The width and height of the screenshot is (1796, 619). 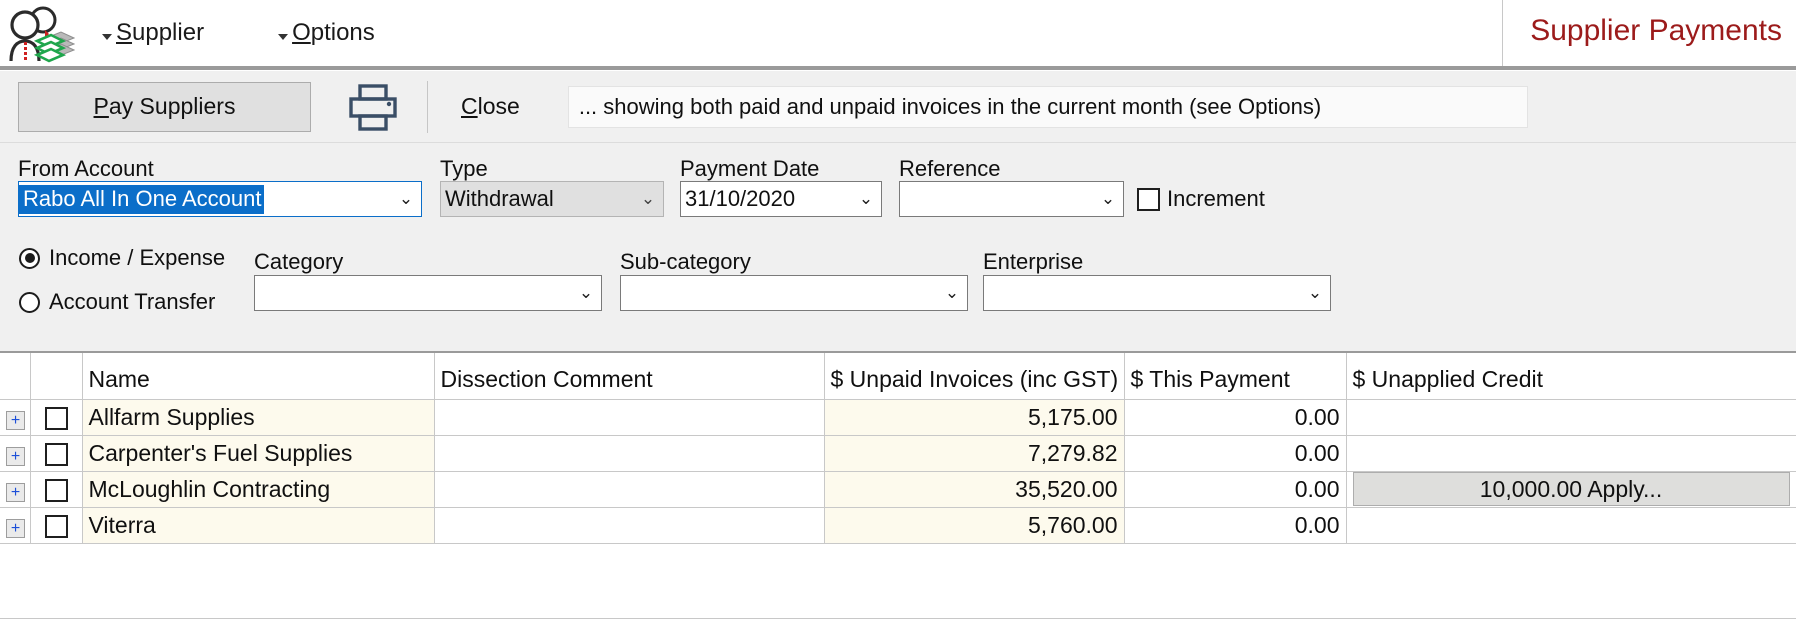 I want to click on column-header-name: Name, so click(x=258, y=376).